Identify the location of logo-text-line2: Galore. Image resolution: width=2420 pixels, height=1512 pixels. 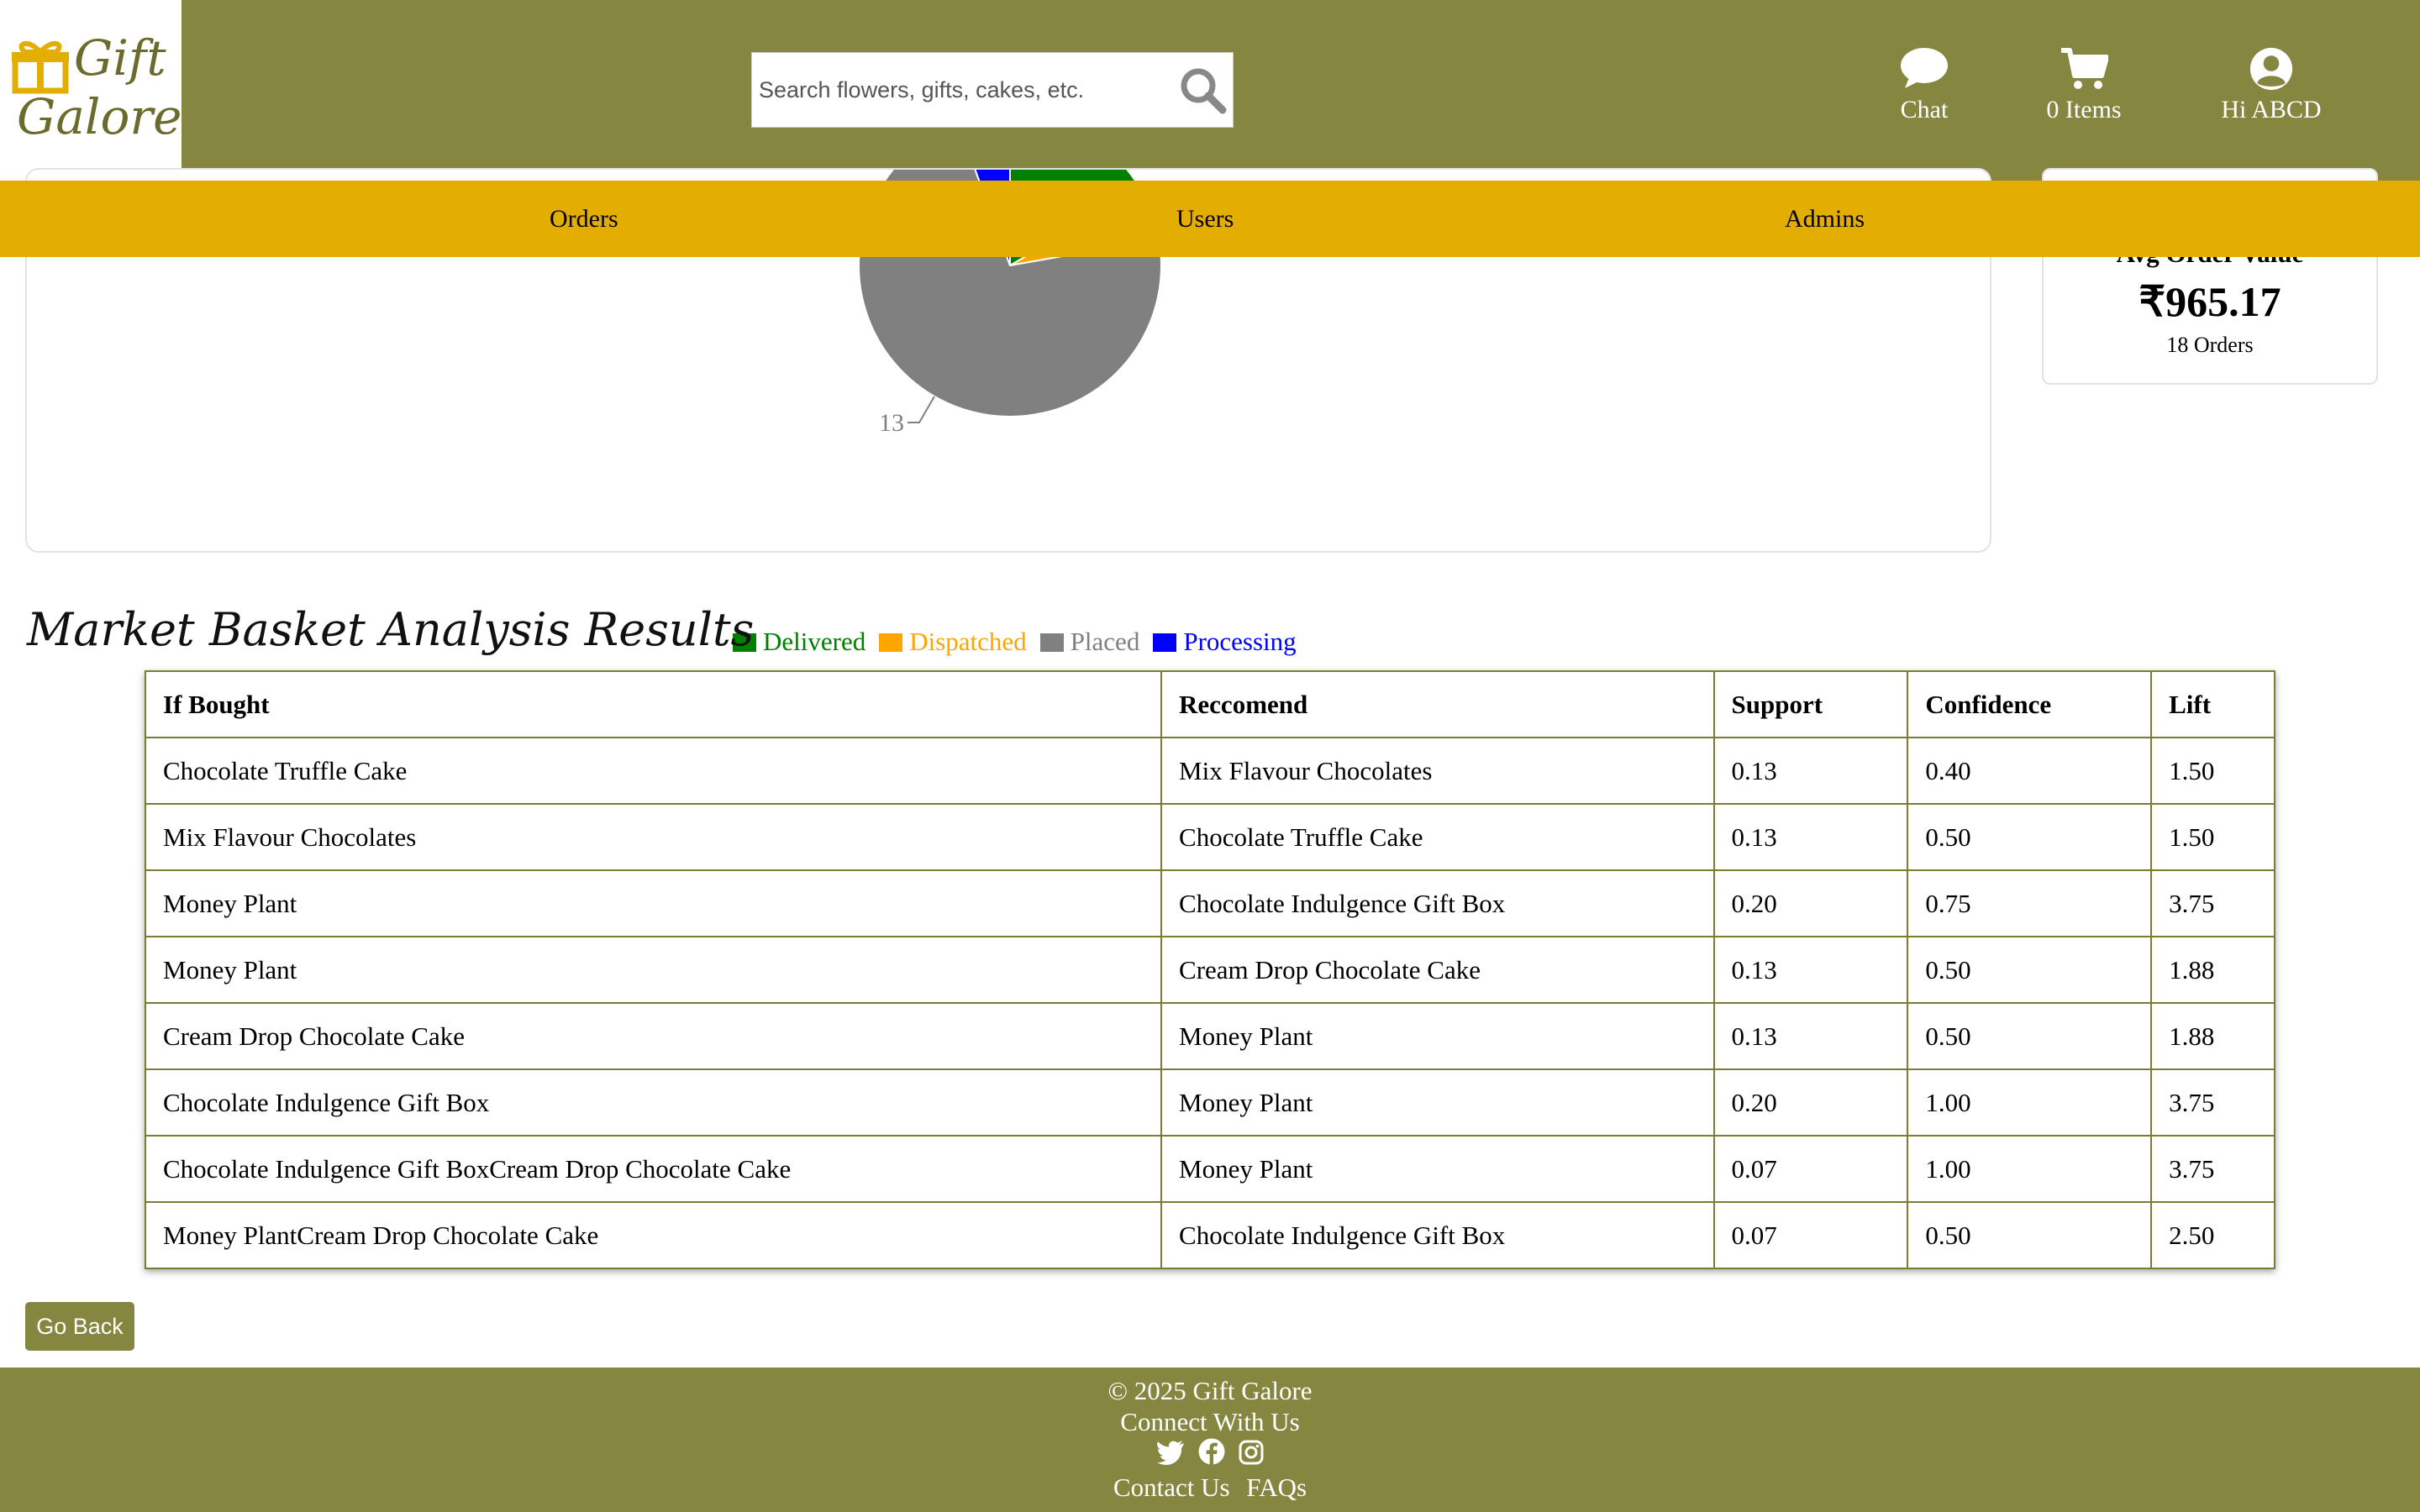
(99, 116).